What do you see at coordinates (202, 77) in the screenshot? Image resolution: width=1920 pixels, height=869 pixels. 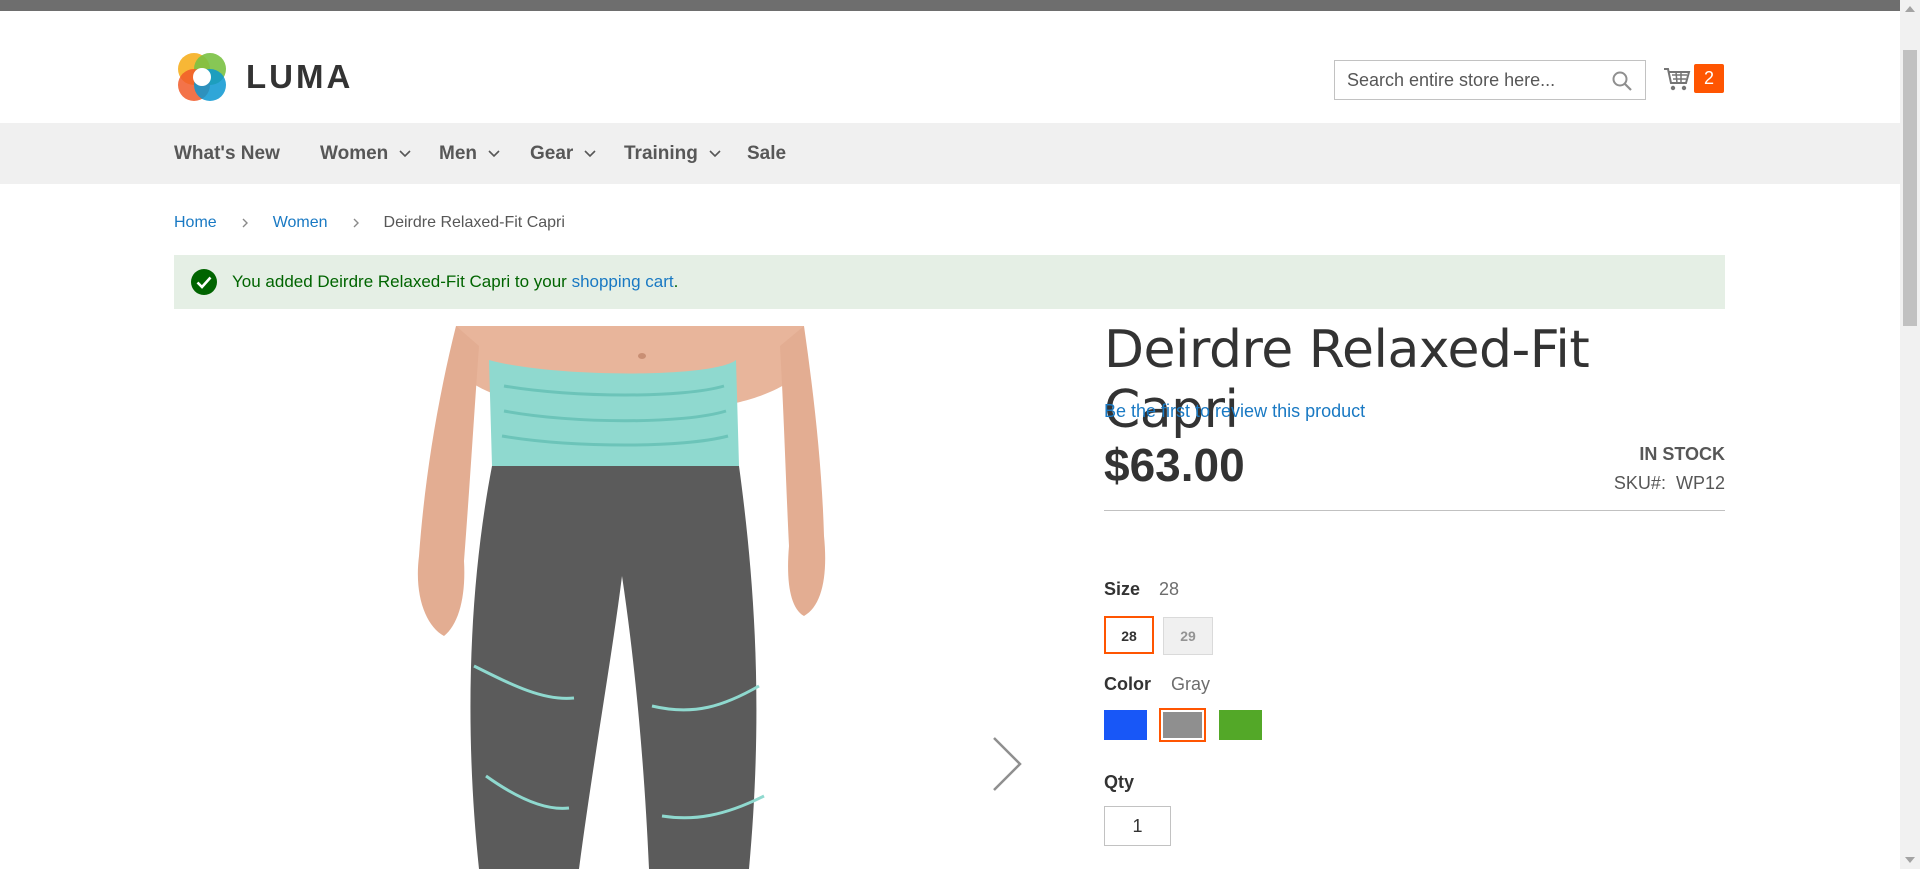 I see `luma-logo-icon` at bounding box center [202, 77].